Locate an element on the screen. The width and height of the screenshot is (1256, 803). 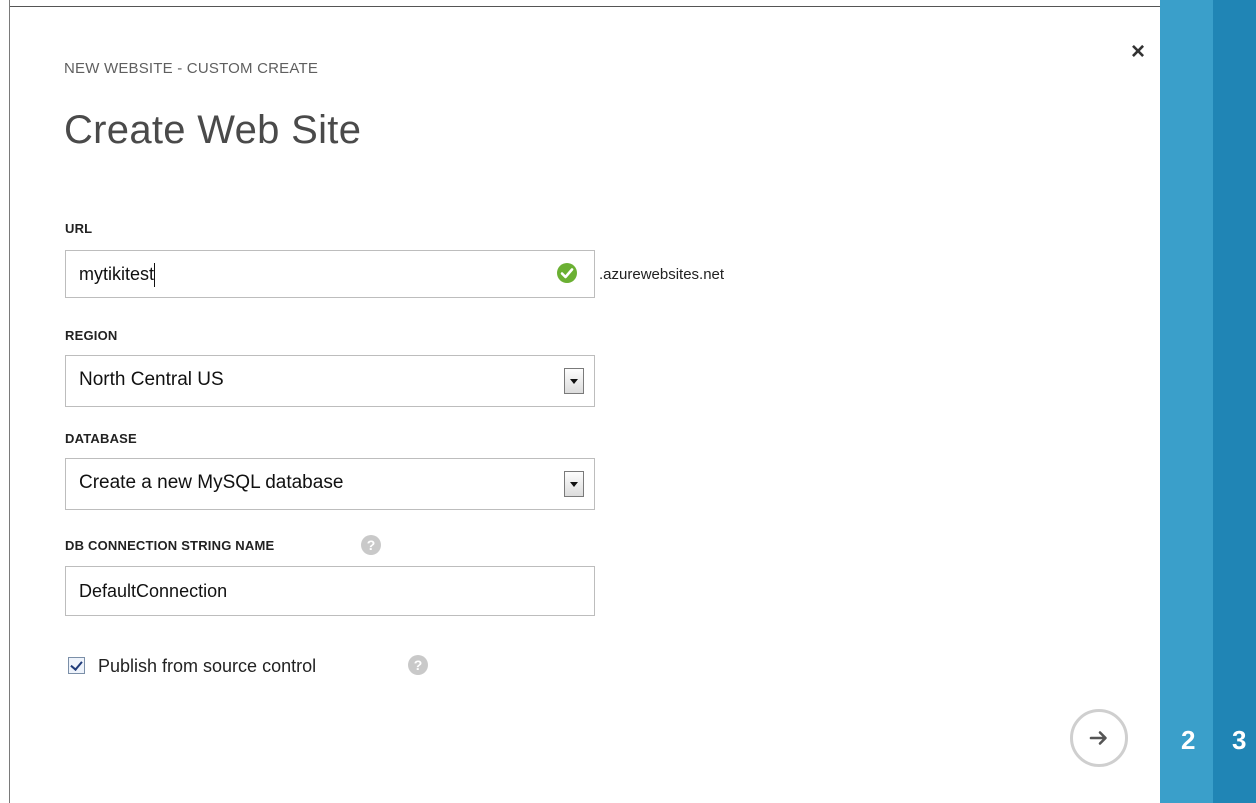
url-label: URL is located at coordinates (79, 228).